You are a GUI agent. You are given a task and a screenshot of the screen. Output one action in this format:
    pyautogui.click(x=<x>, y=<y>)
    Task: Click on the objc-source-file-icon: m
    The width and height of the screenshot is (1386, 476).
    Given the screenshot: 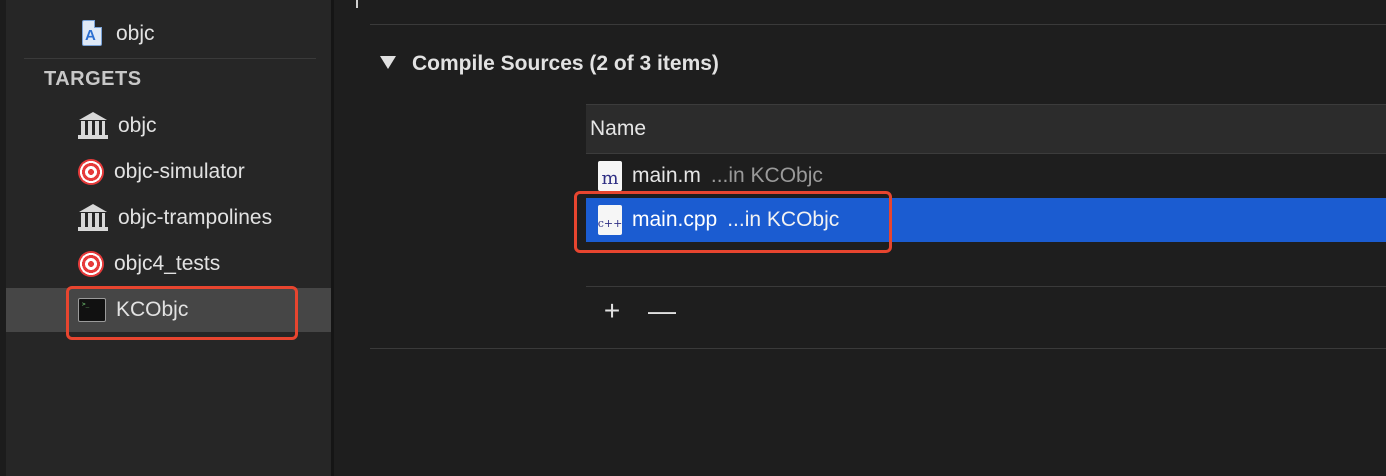 What is the action you would take?
    pyautogui.click(x=610, y=176)
    